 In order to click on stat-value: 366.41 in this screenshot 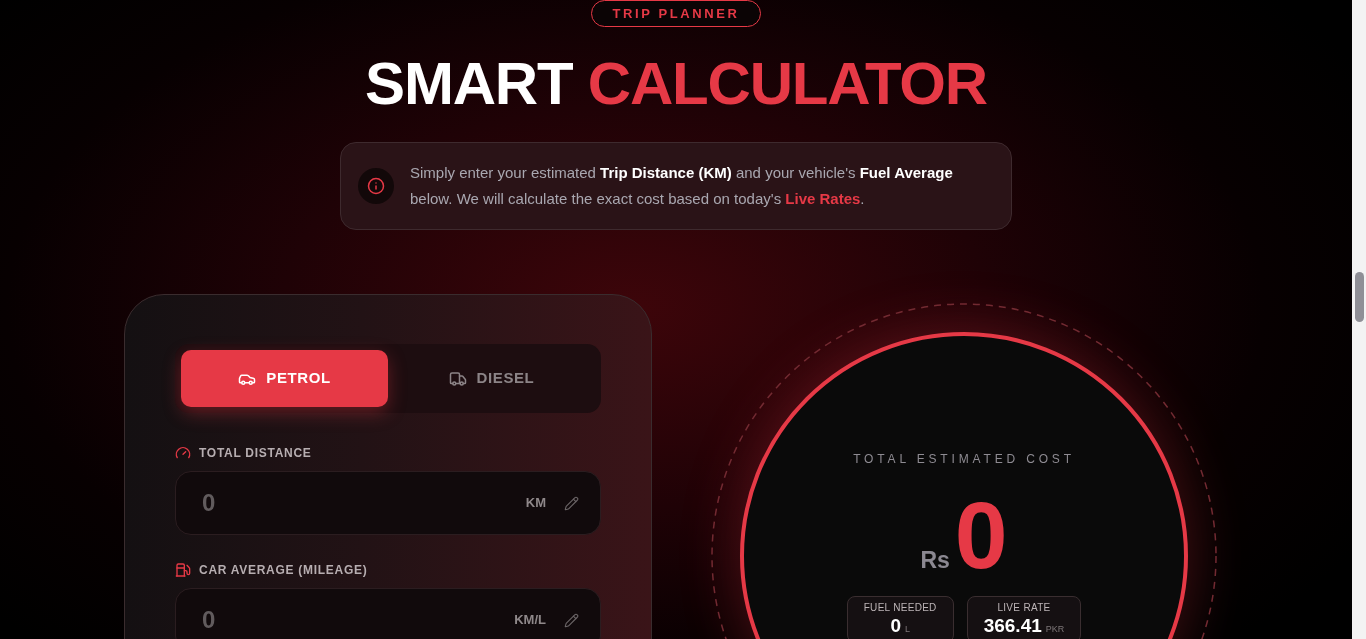, I will do `click(1012, 626)`.